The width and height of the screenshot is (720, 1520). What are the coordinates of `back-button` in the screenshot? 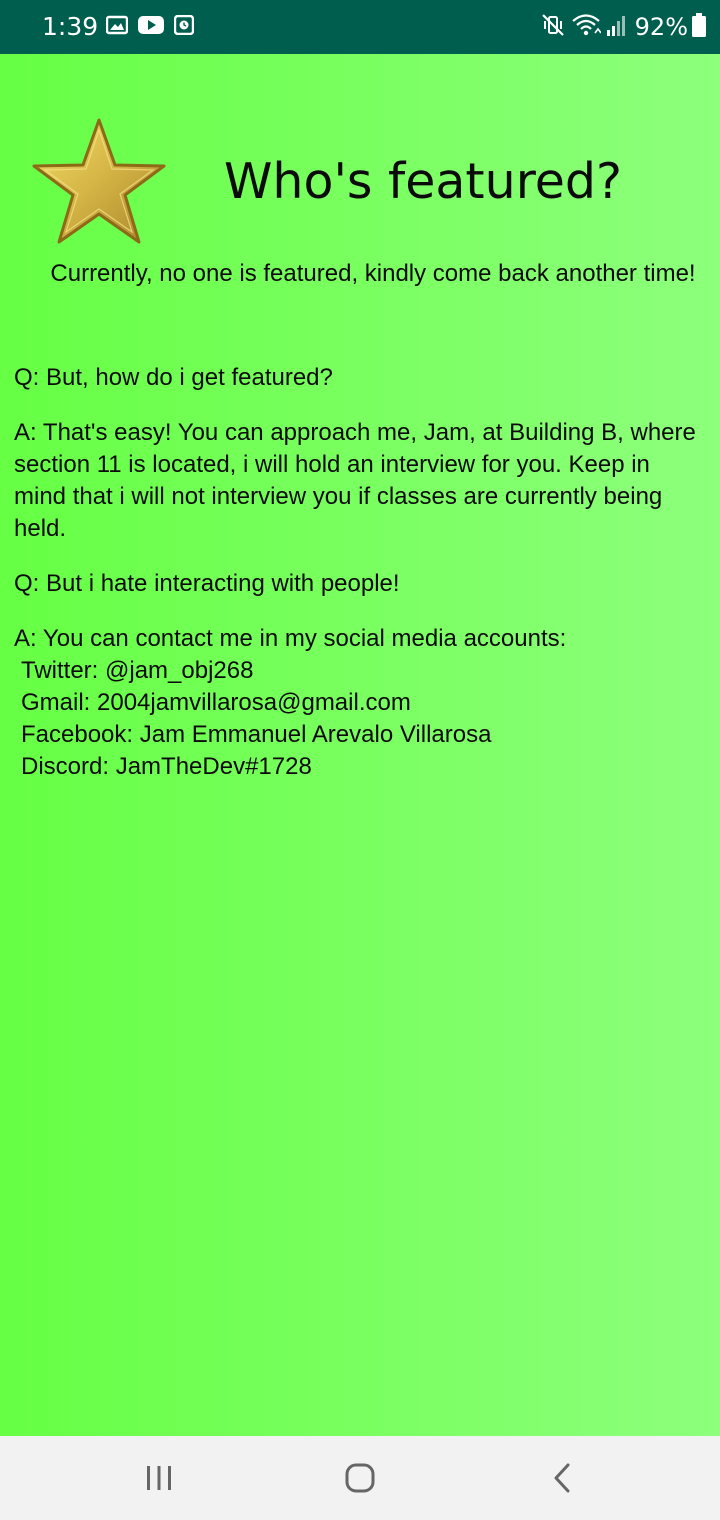 It's located at (562, 1478).